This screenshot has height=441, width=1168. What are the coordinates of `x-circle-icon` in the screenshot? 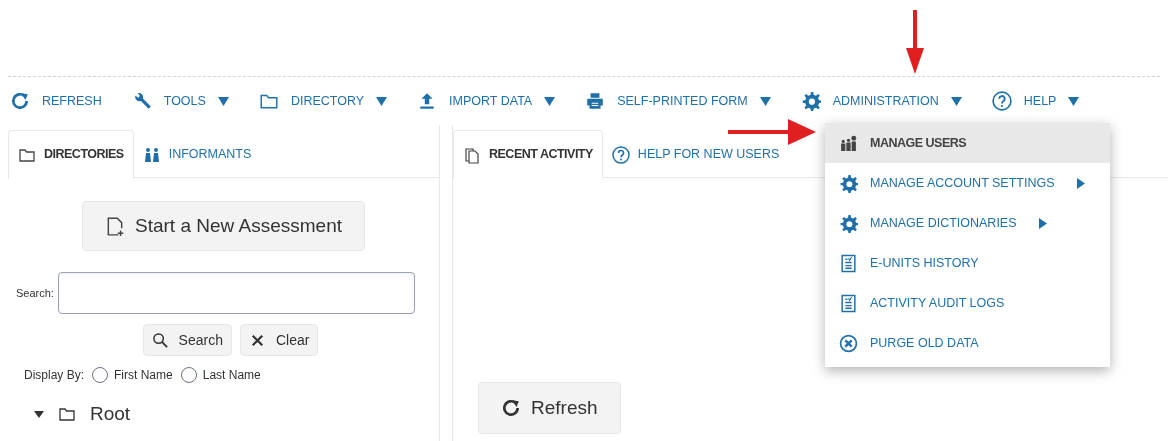 It's located at (848, 343).